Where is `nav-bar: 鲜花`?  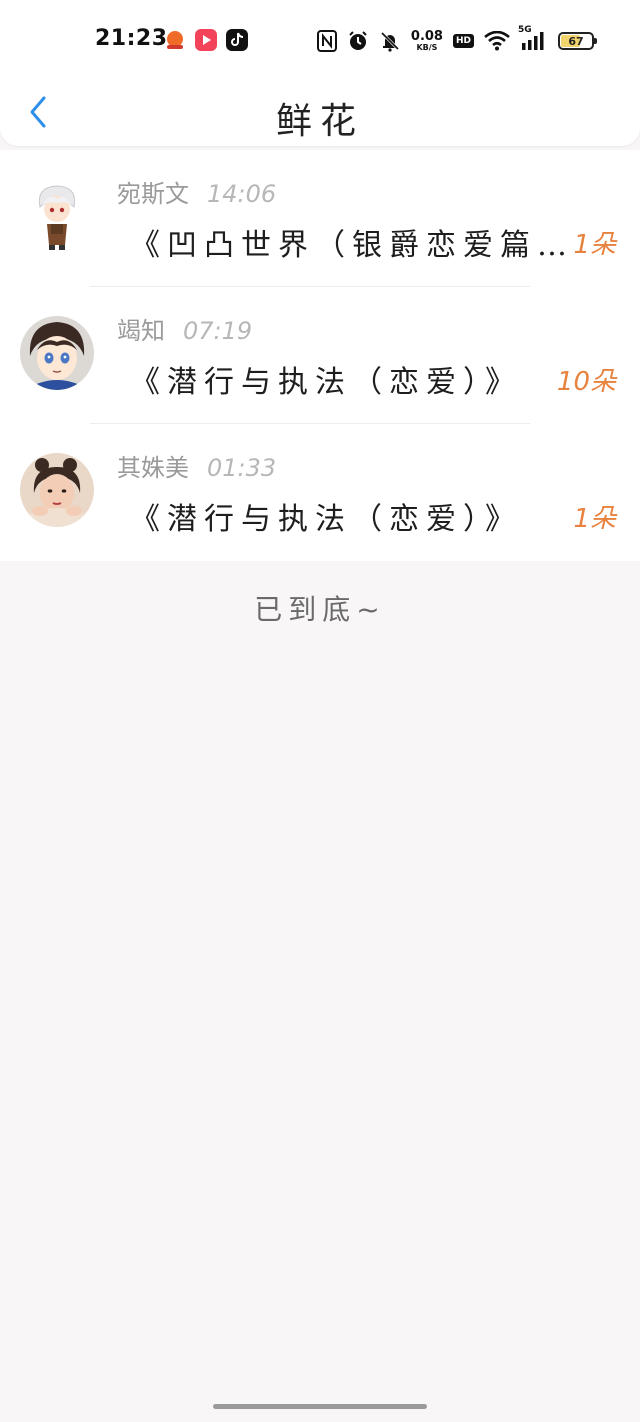 nav-bar: 鲜花 is located at coordinates (320, 113).